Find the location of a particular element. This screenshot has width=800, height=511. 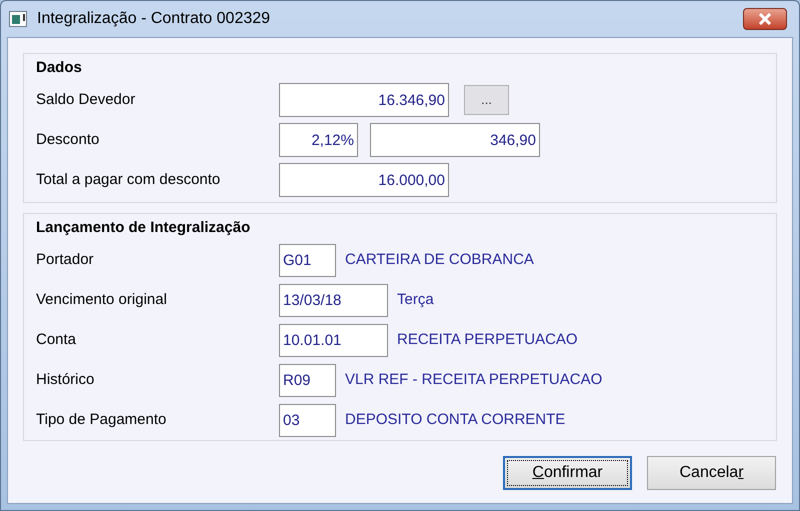

window-app-icon is located at coordinates (19, 19).